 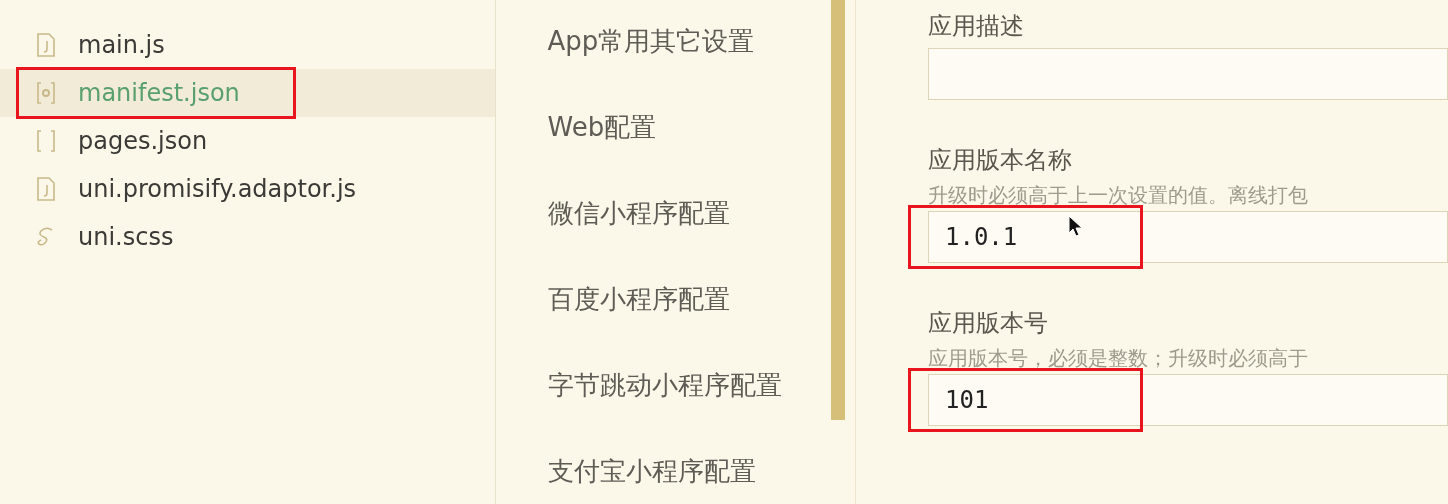 I want to click on scrollbar-thumb, so click(x=838, y=210).